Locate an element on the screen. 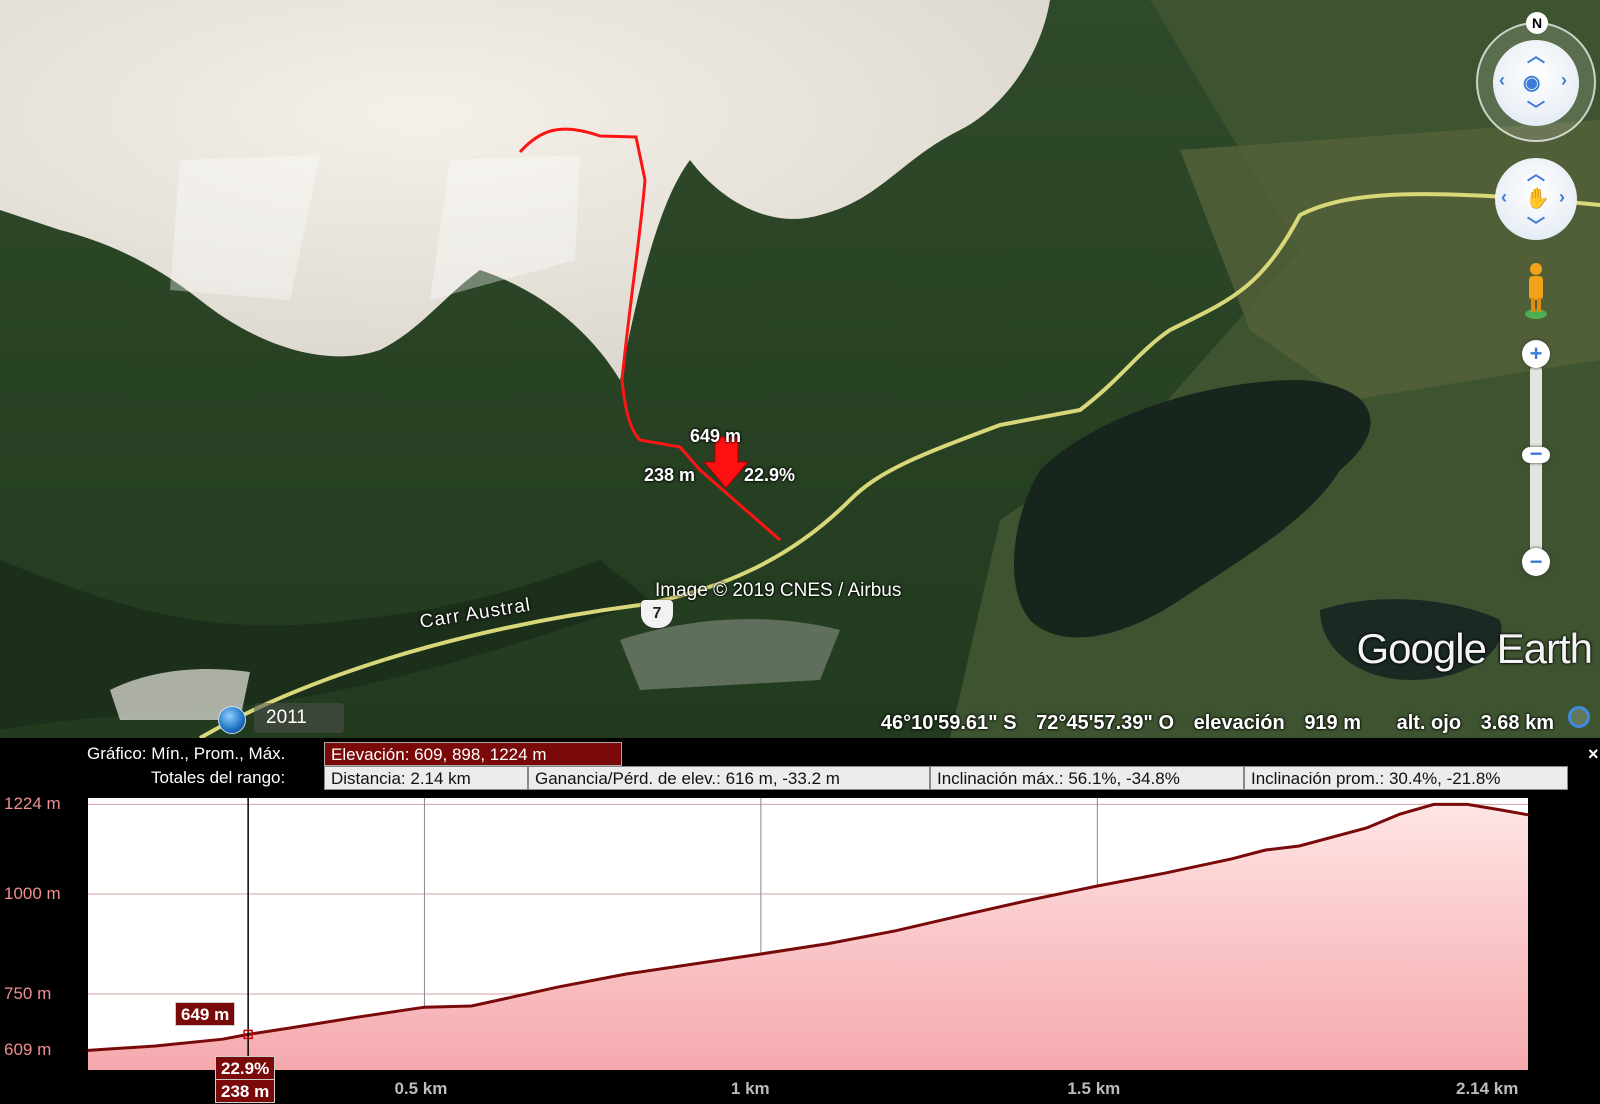  zoom-in-button: + is located at coordinates (1536, 354).